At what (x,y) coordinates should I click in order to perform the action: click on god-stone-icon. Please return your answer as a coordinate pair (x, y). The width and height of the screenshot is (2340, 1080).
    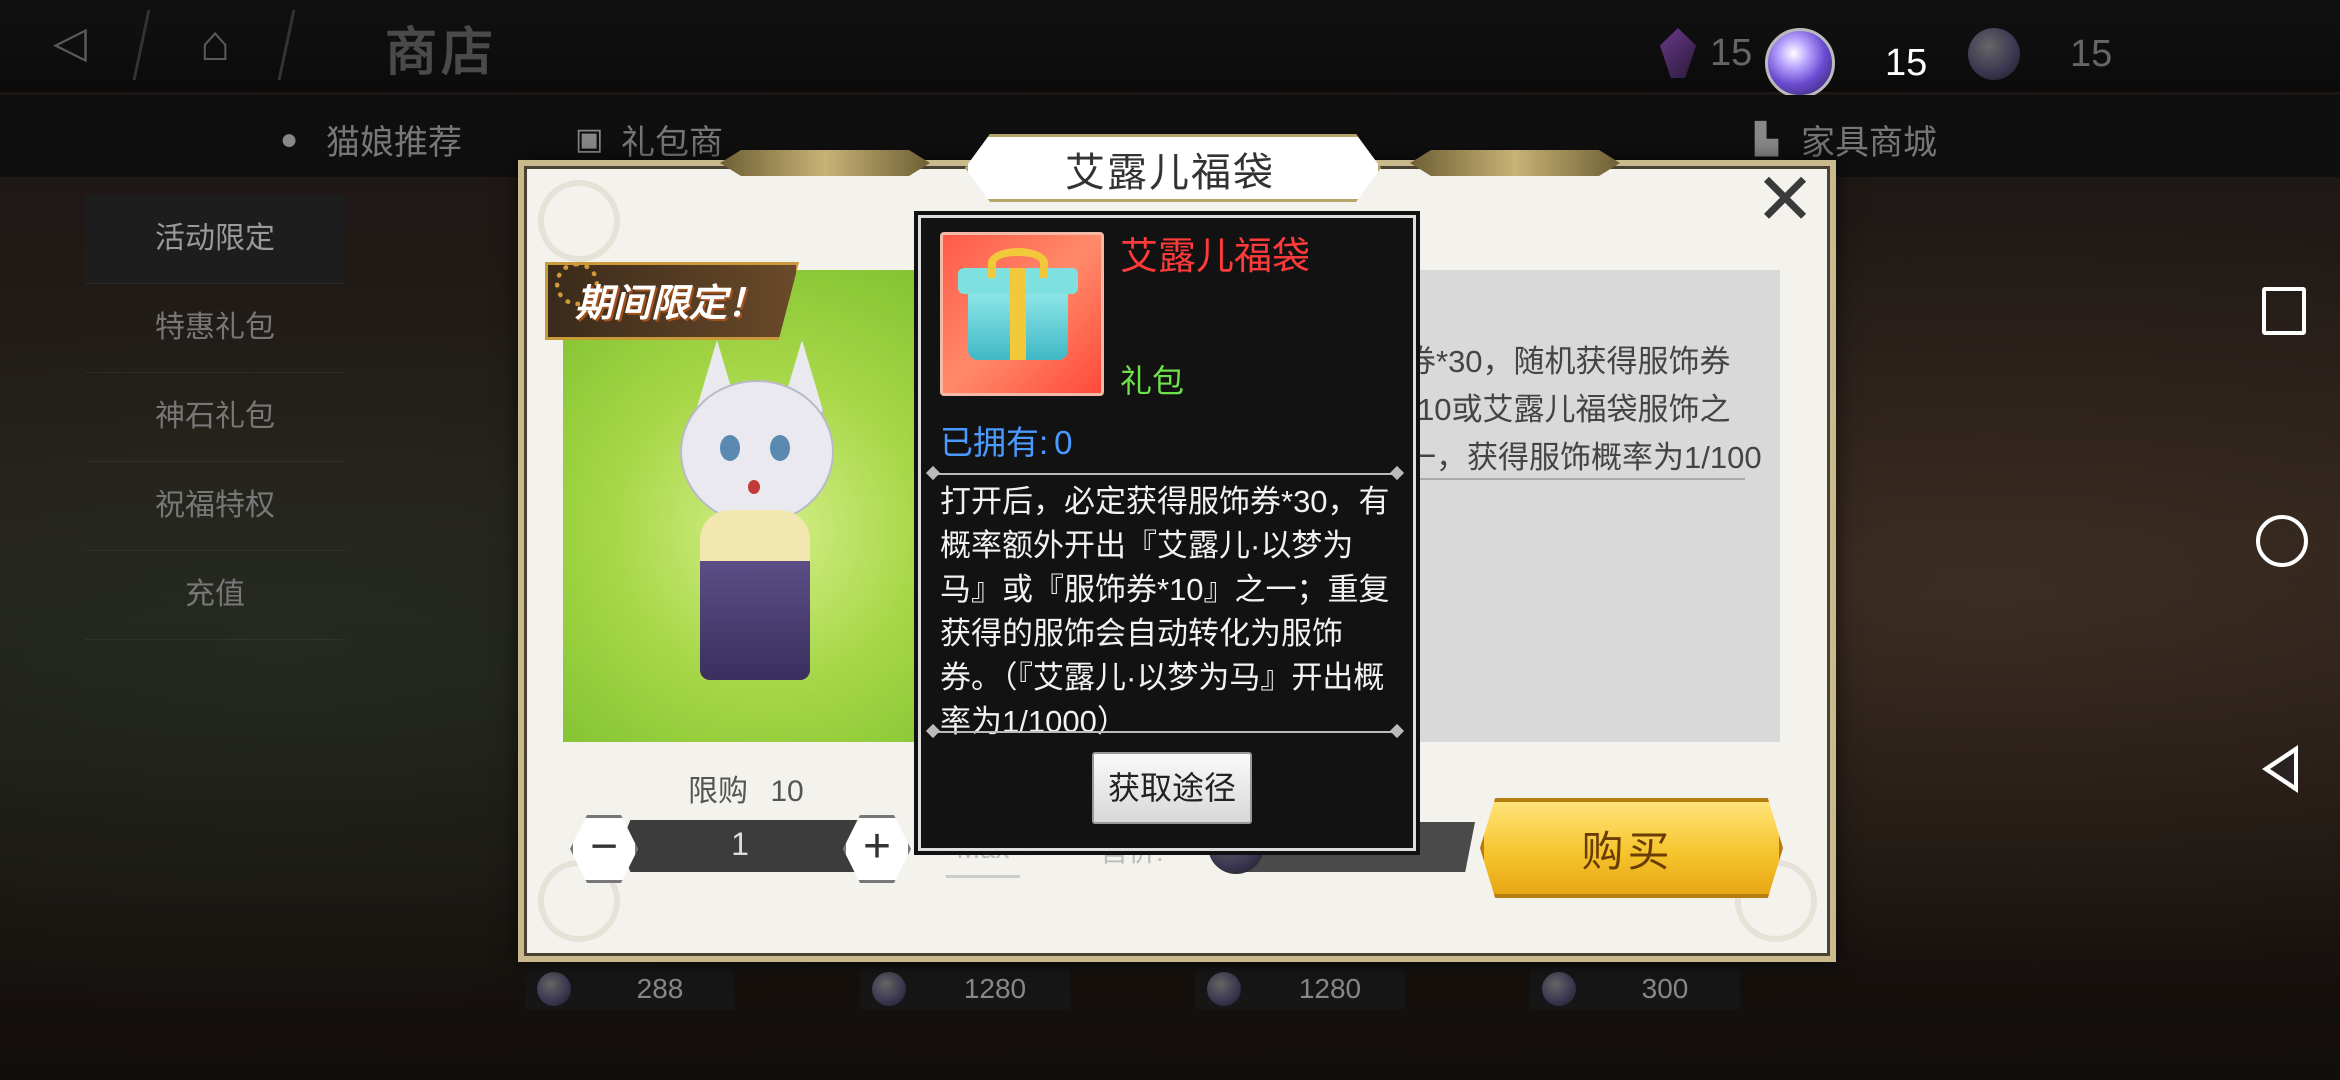
    Looking at the image, I should click on (1800, 63).